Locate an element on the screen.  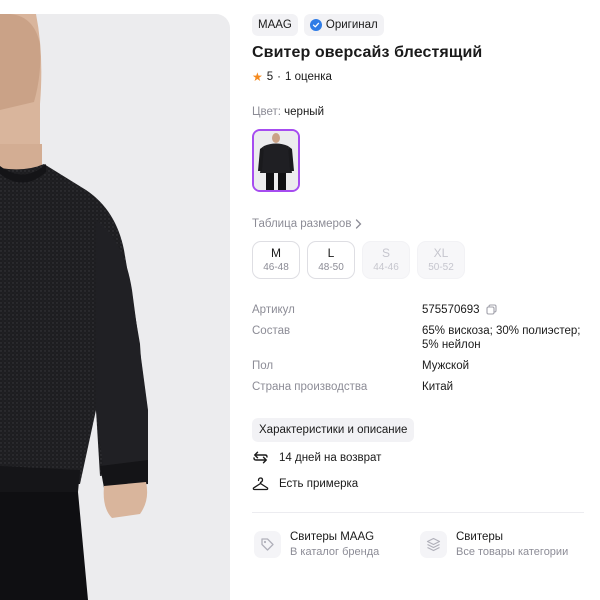
chevron-right-icon is located at coordinates (359, 224).